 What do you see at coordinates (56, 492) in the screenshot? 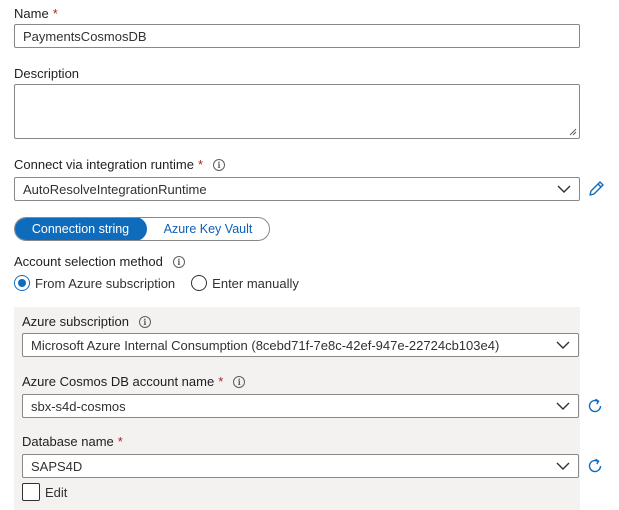
I see `edit-checkbox-label: Edit` at bounding box center [56, 492].